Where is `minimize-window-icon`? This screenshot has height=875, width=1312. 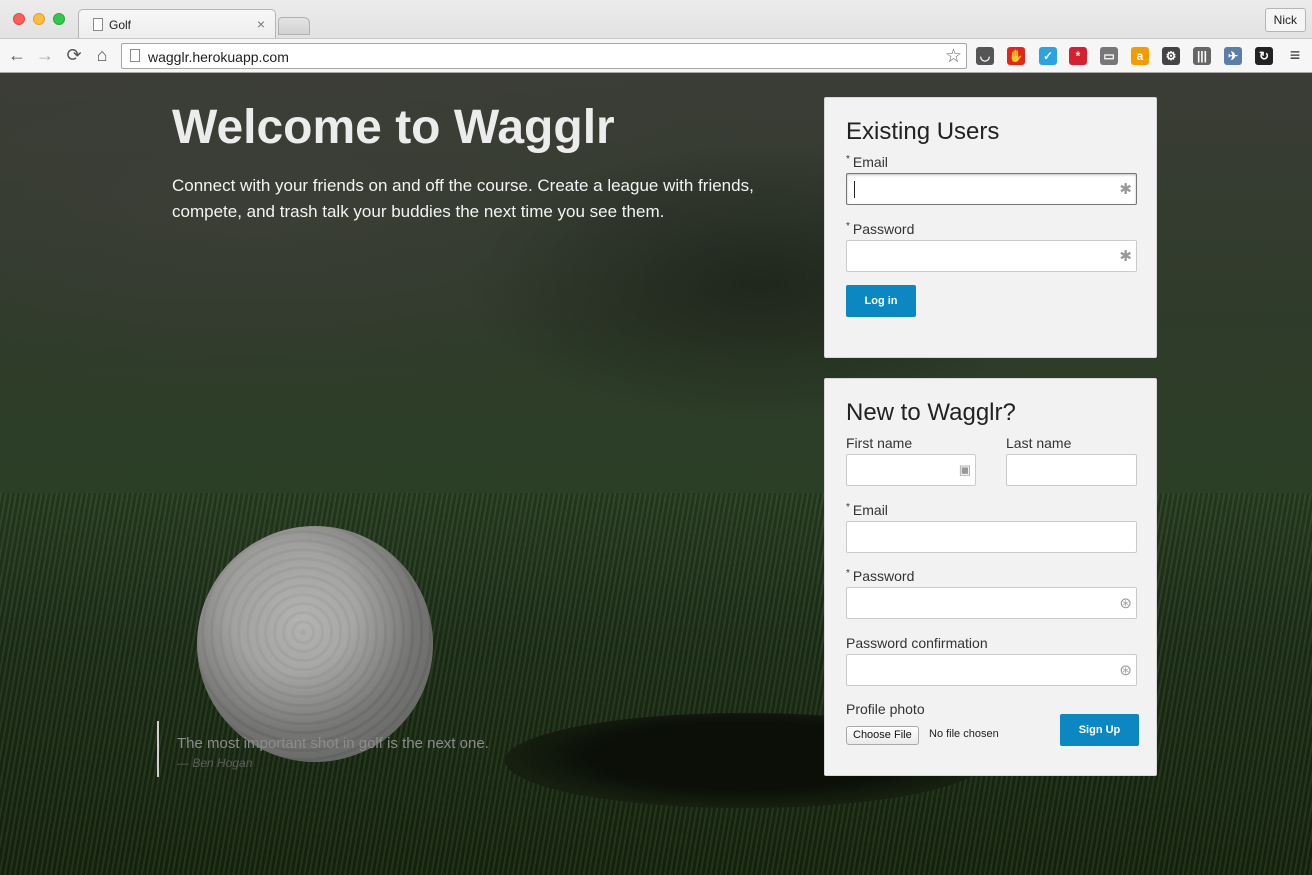
minimize-window-icon is located at coordinates (39, 19).